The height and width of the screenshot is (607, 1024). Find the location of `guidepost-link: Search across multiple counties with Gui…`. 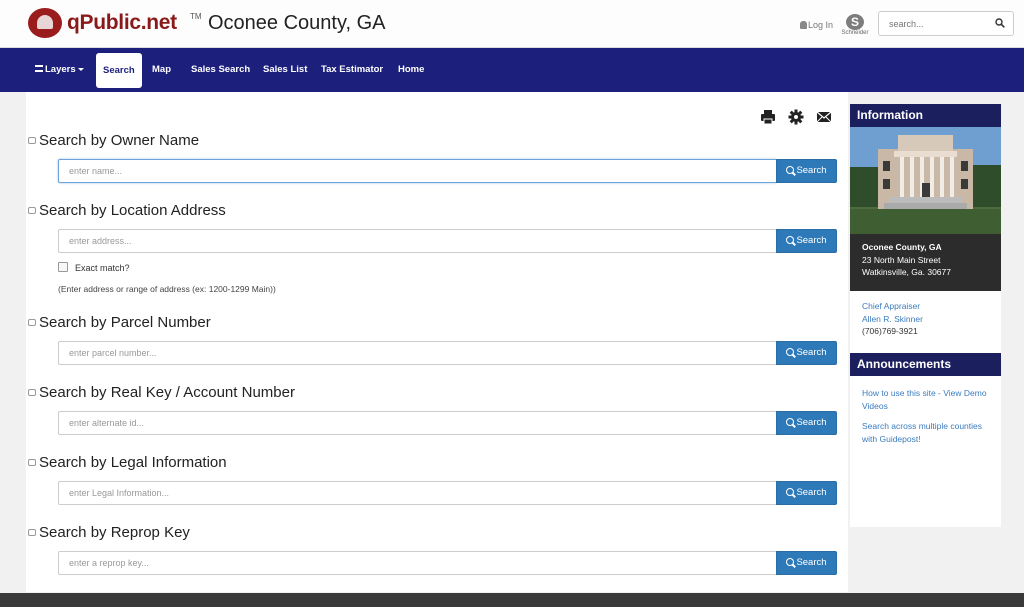

guidepost-link: Search across multiple counties with Gui… is located at coordinates (930, 432).